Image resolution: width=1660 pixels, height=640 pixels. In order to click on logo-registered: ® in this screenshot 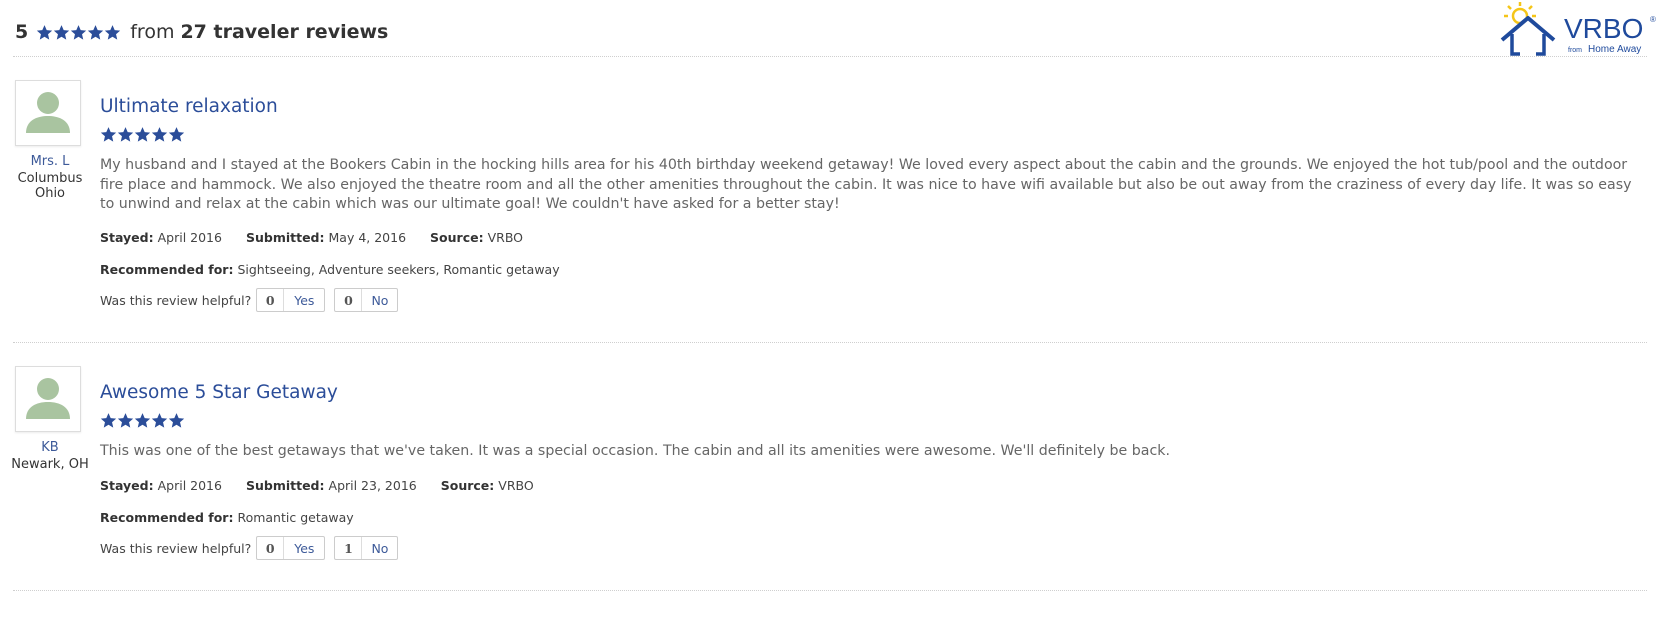, I will do `click(1653, 19)`.